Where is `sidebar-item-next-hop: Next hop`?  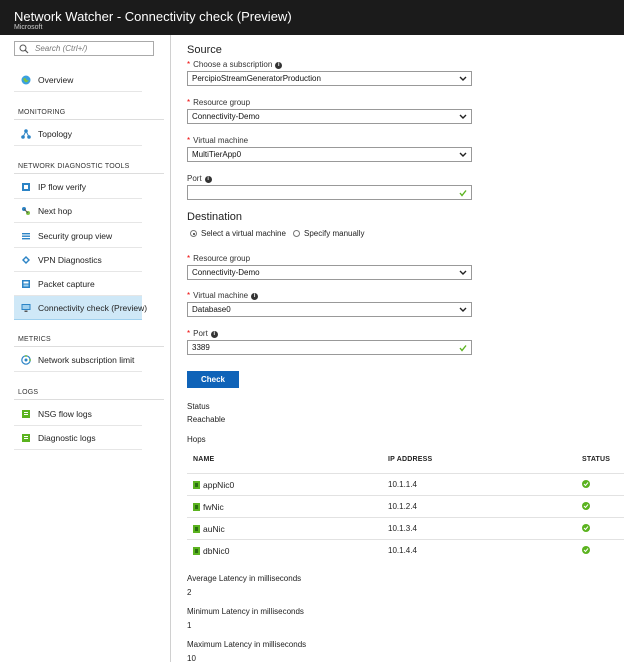 sidebar-item-next-hop: Next hop is located at coordinates (78, 211).